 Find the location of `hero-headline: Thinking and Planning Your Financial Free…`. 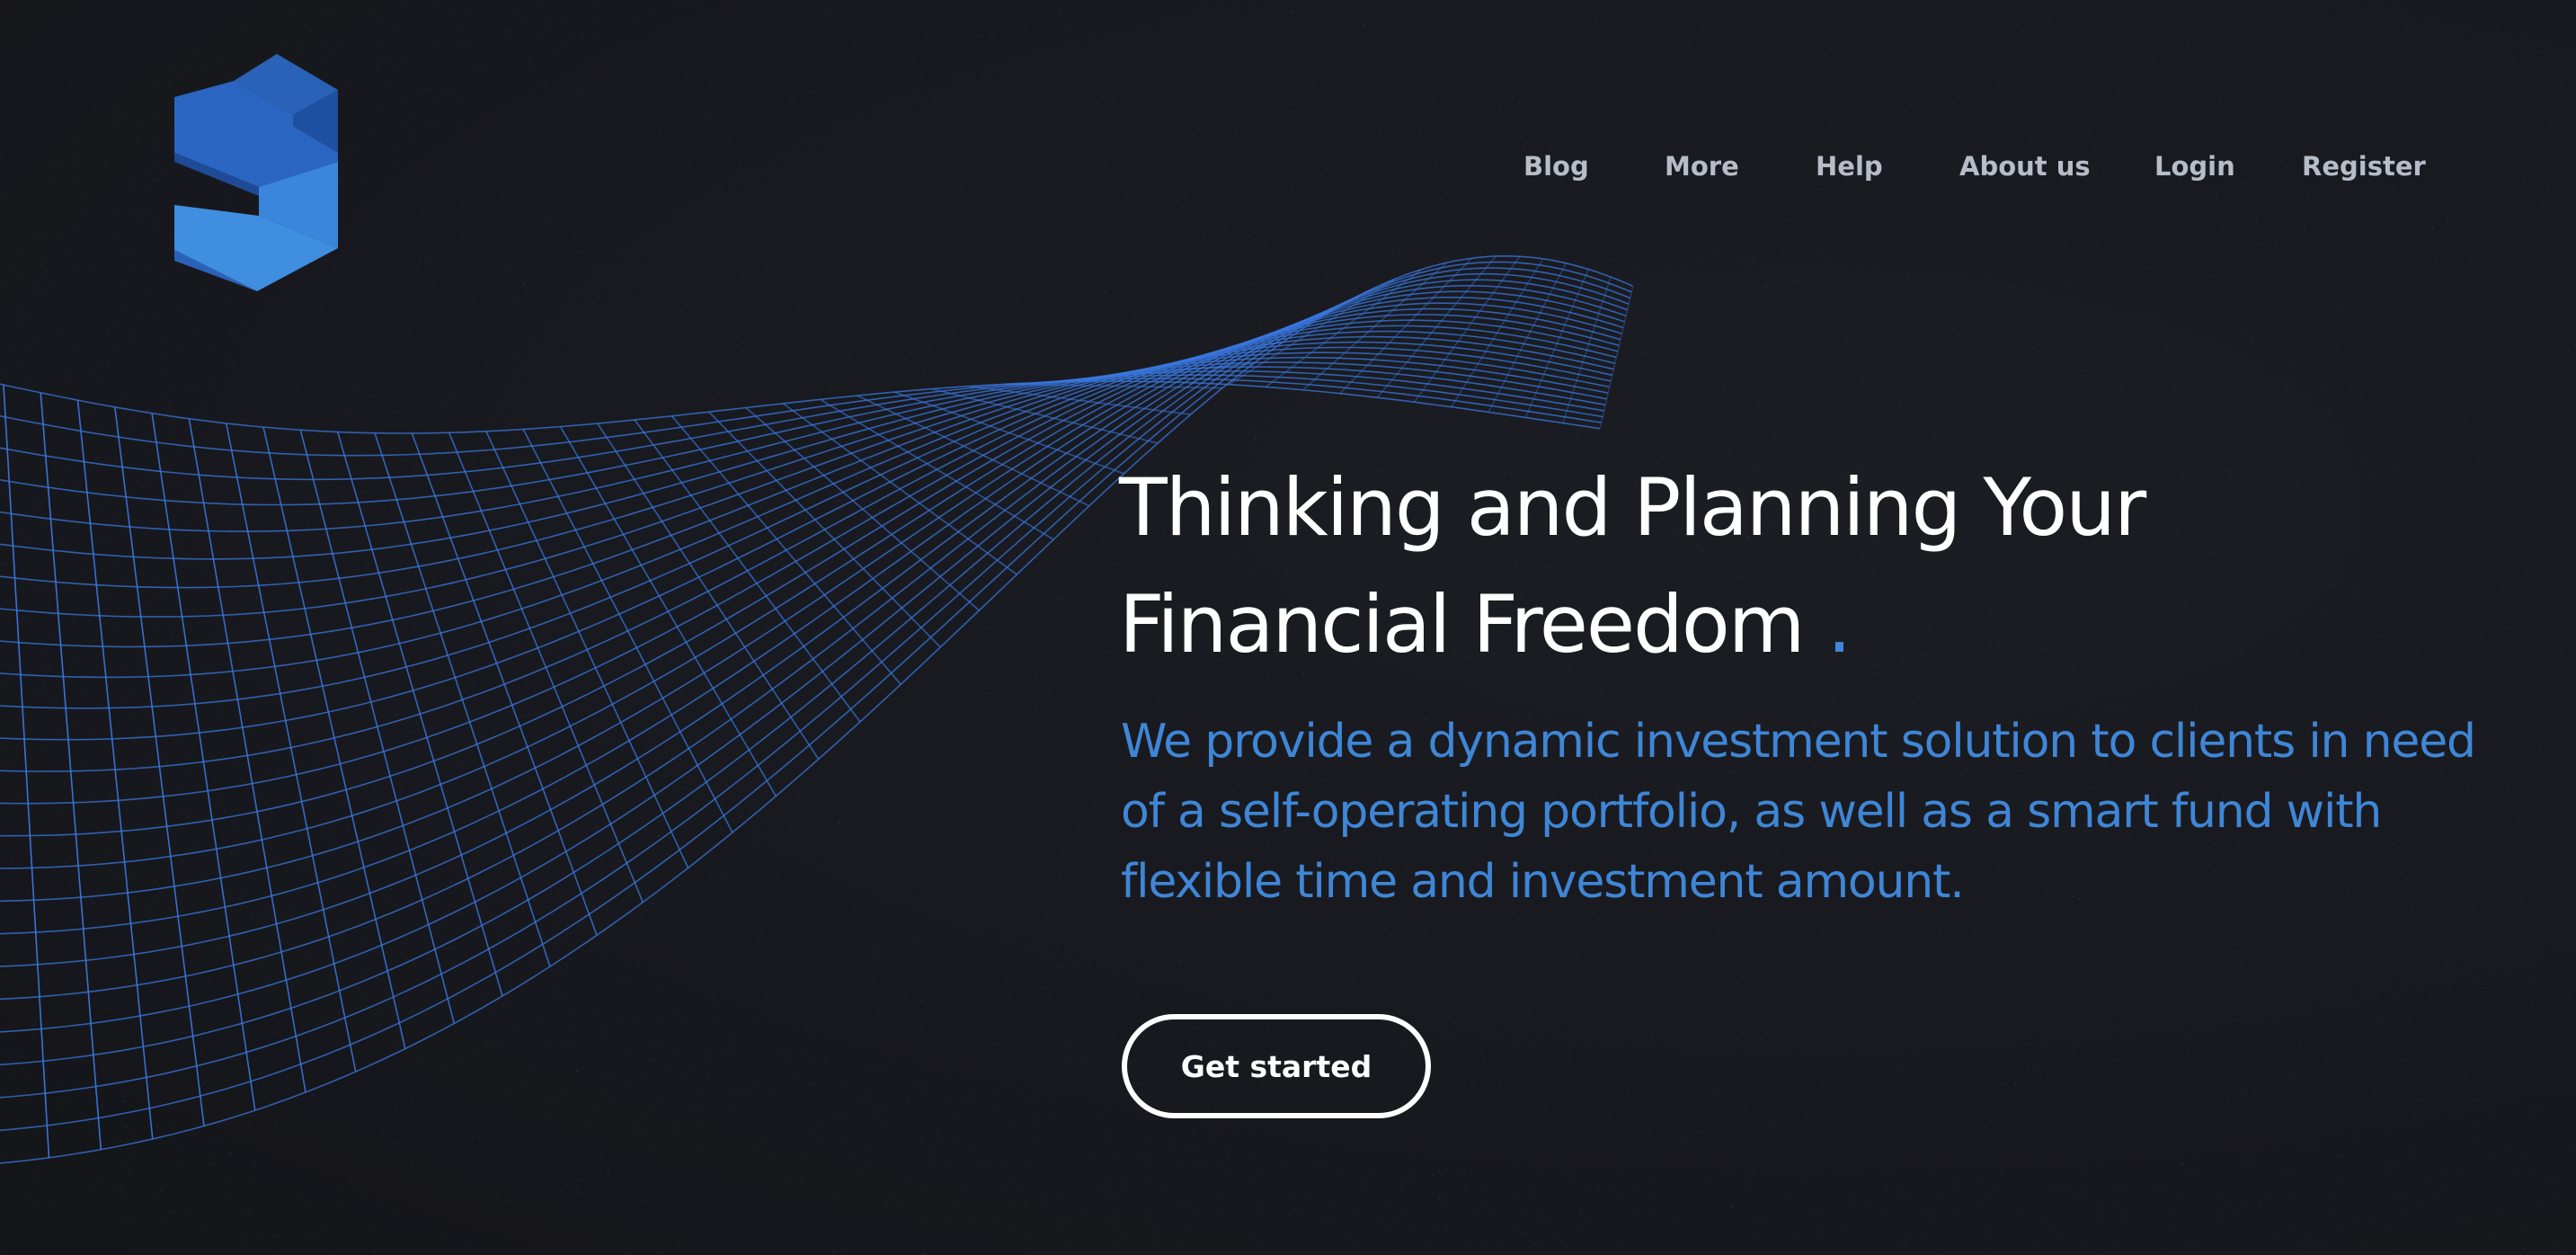

hero-headline: Thinking and Planning Your Financial Free… is located at coordinates (1748, 566).